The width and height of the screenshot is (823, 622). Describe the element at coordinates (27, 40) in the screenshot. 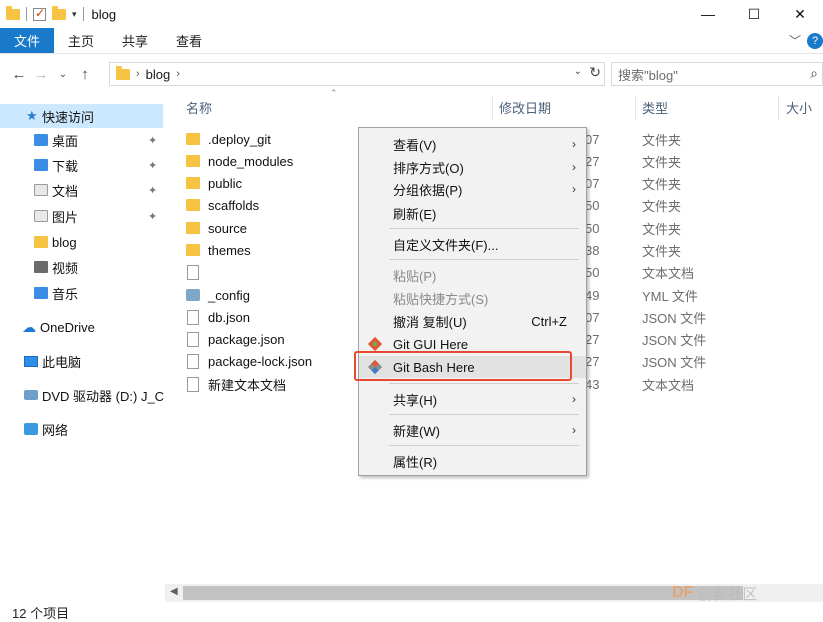

I see `tab-file: 文件` at that location.